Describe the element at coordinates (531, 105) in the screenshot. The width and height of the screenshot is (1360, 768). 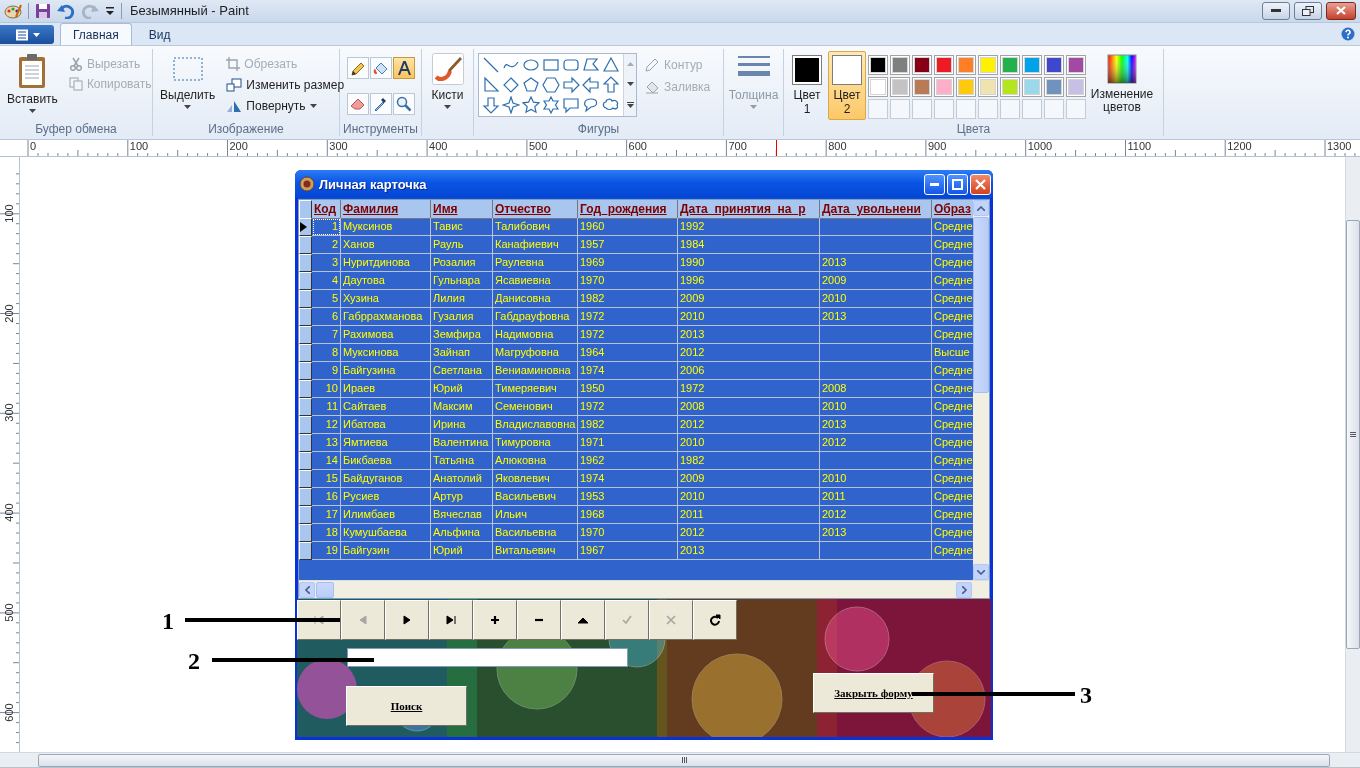
I see `star-icon` at that location.